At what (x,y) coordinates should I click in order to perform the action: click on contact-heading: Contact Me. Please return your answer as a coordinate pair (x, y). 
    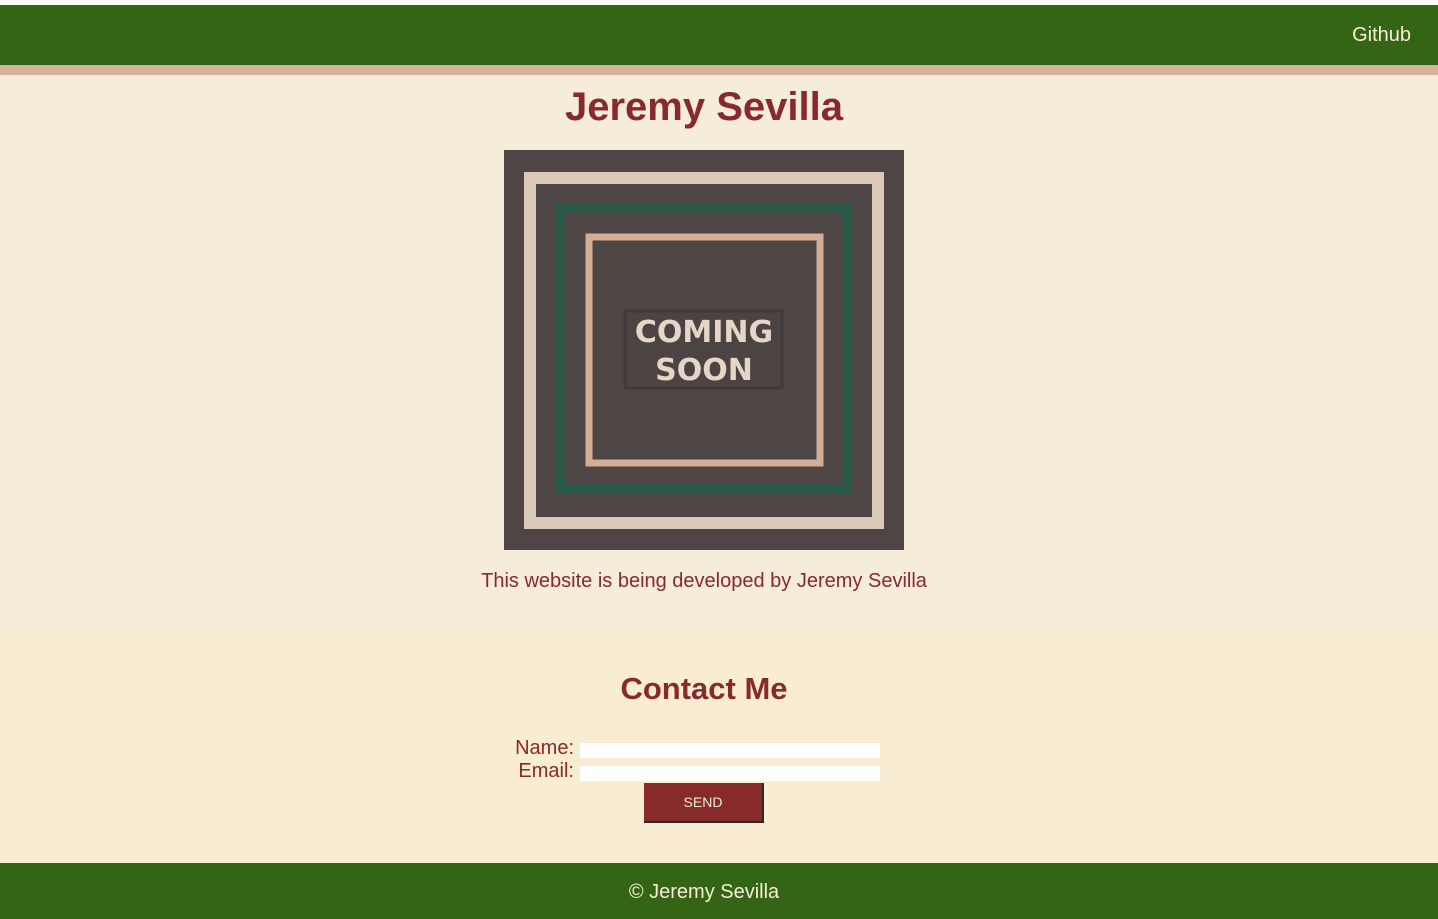
    Looking at the image, I should click on (704, 688).